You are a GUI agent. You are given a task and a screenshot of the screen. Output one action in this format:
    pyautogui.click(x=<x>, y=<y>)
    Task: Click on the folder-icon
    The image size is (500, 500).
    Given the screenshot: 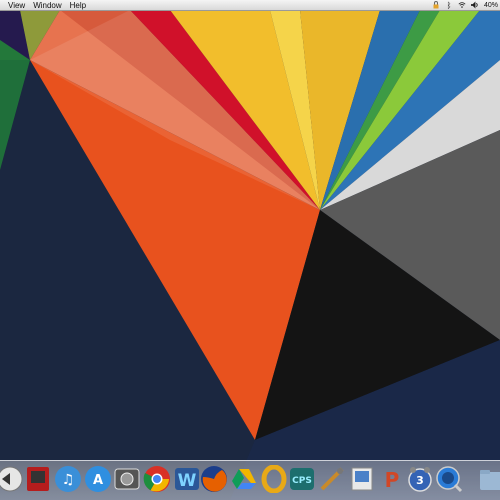 What is the action you would take?
    pyautogui.click(x=489, y=479)
    